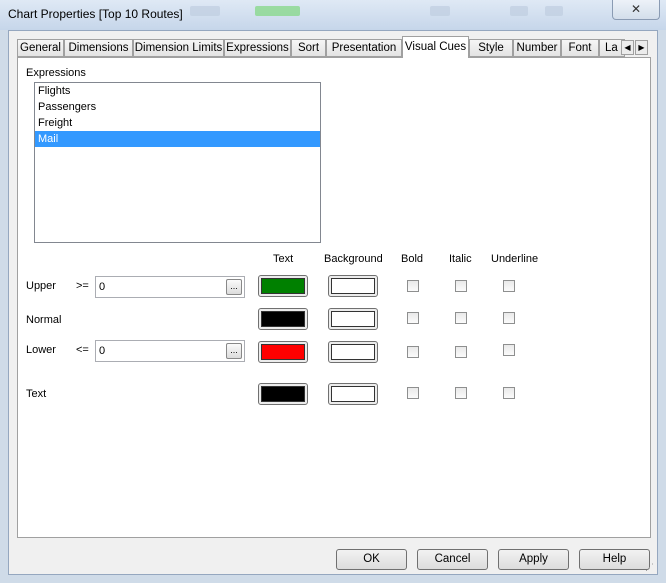 The height and width of the screenshot is (583, 666). I want to click on lower-text-swatch, so click(283, 352).